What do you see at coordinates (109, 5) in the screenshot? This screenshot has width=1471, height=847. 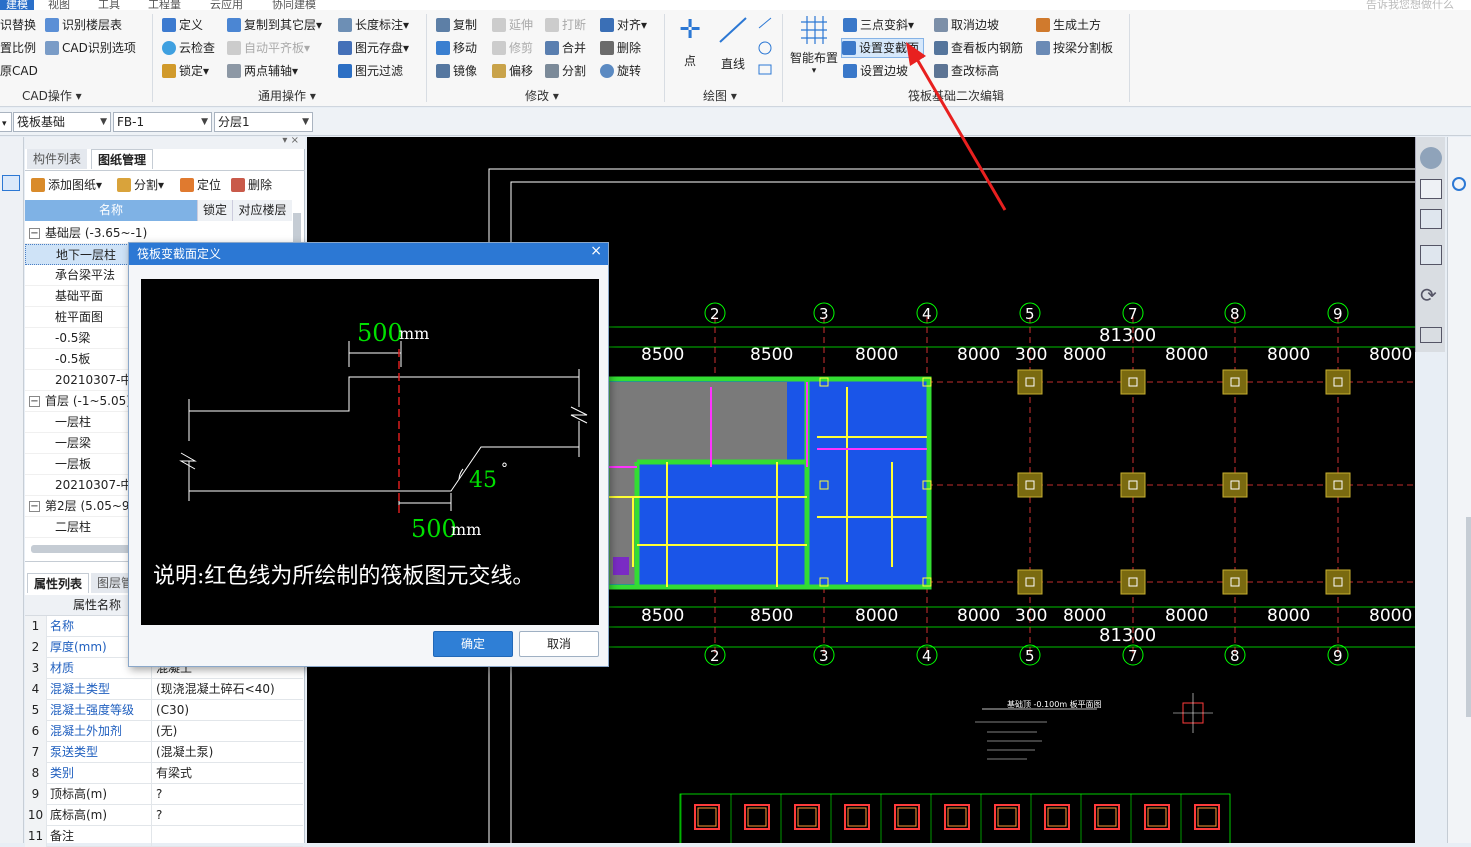 I see `menu-item-tools: 工具` at bounding box center [109, 5].